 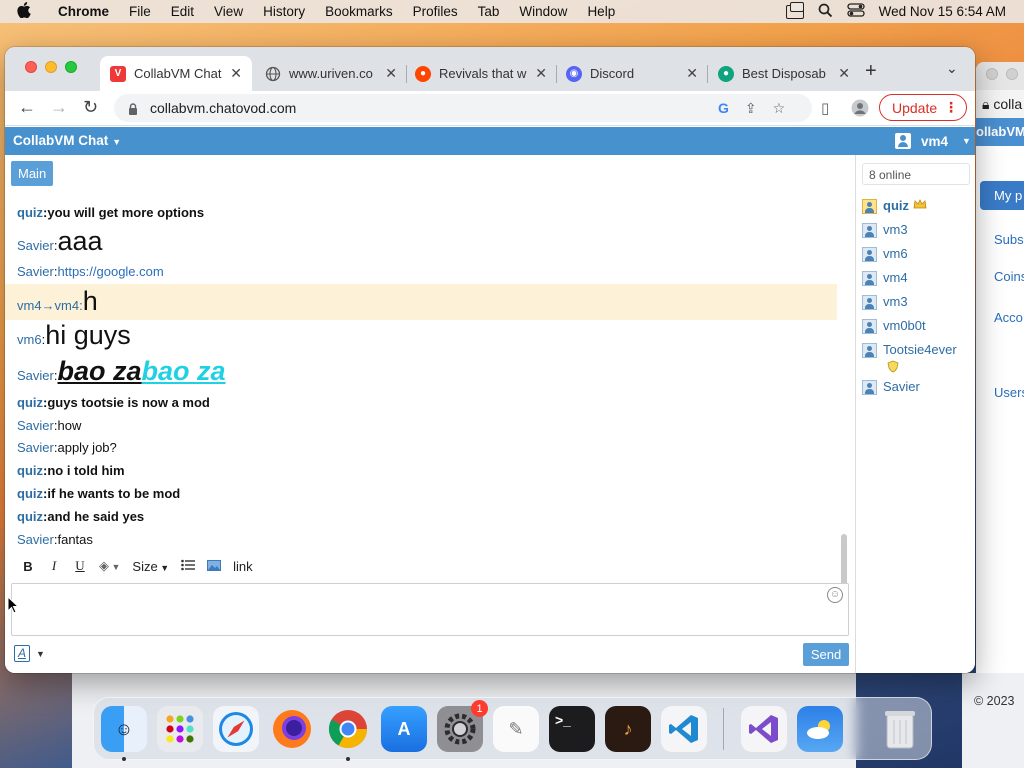 I want to click on launchpad-icon, so click(x=180, y=729).